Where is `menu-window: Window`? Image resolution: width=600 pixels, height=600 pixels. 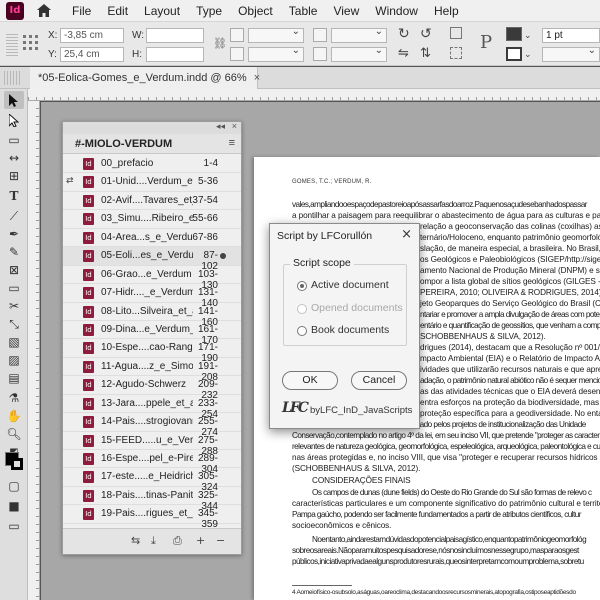 menu-window: Window is located at coordinates (396, 11).